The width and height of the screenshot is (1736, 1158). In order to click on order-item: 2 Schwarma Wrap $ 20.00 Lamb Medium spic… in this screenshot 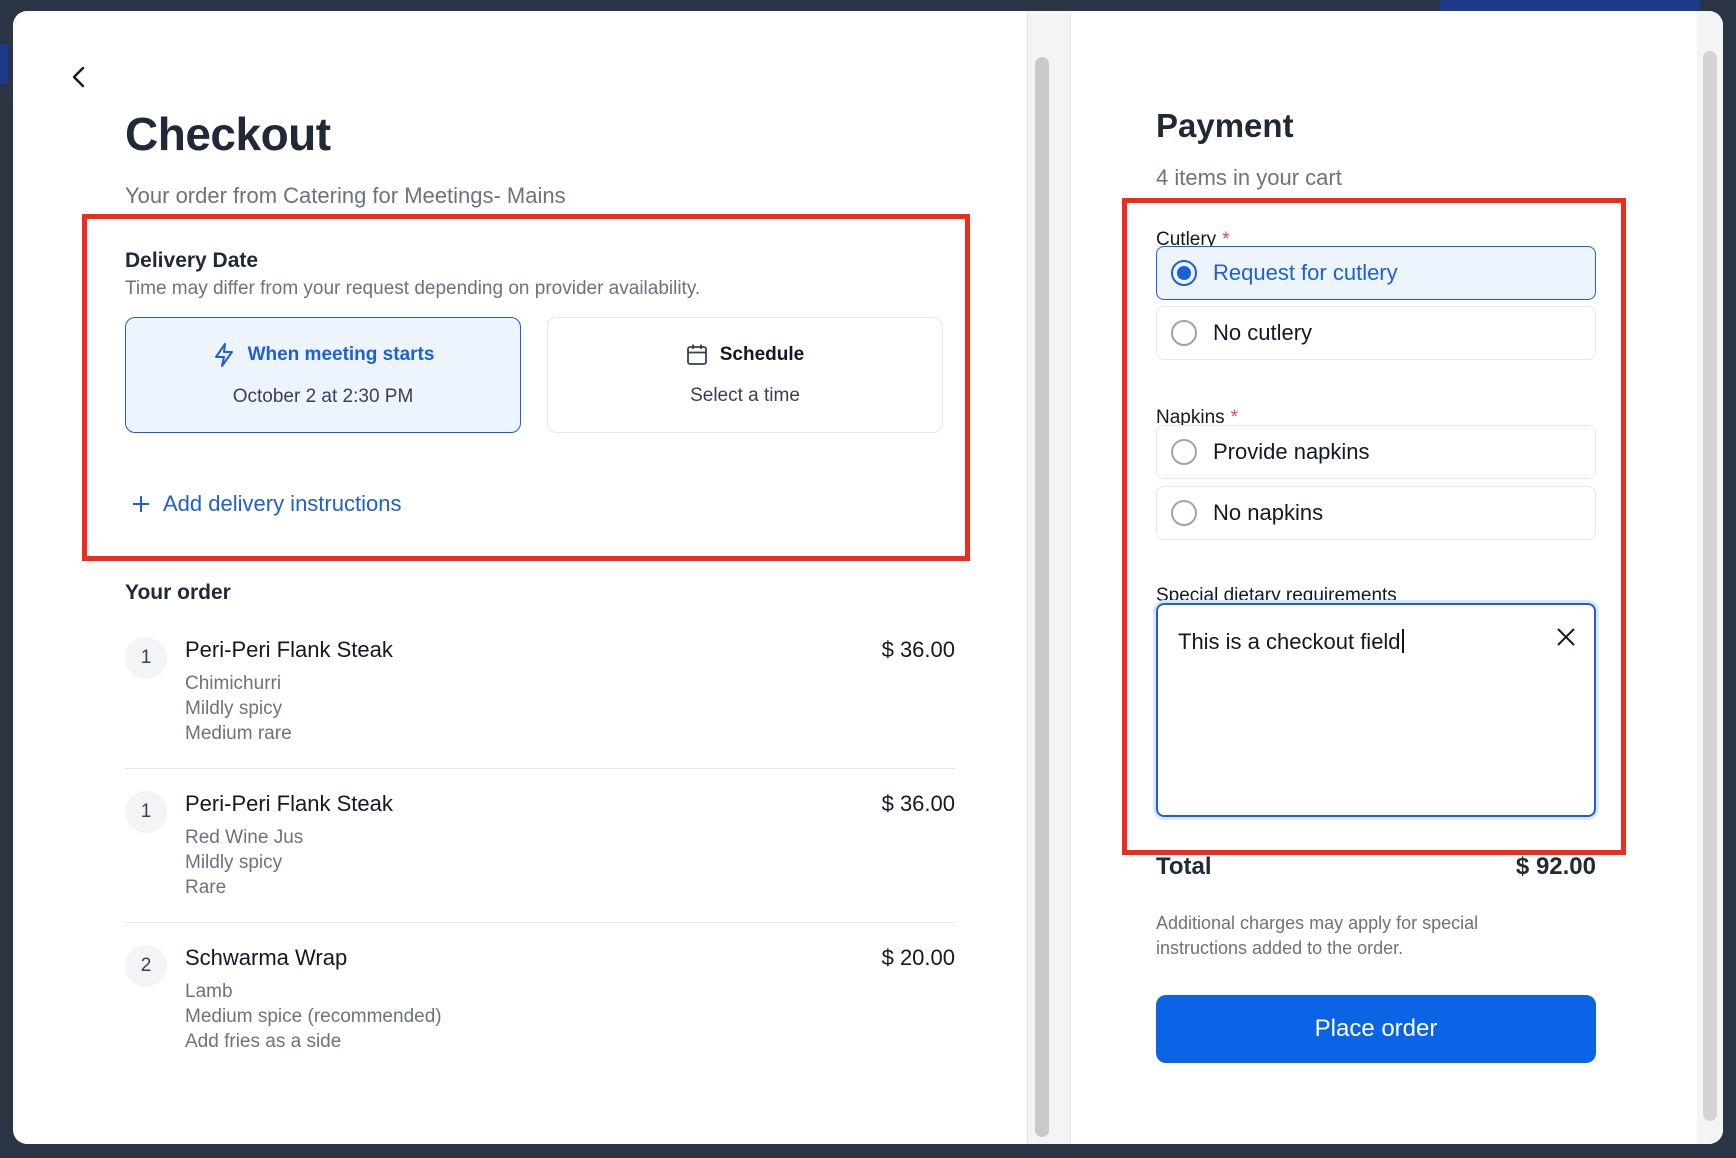, I will do `click(540, 1000)`.